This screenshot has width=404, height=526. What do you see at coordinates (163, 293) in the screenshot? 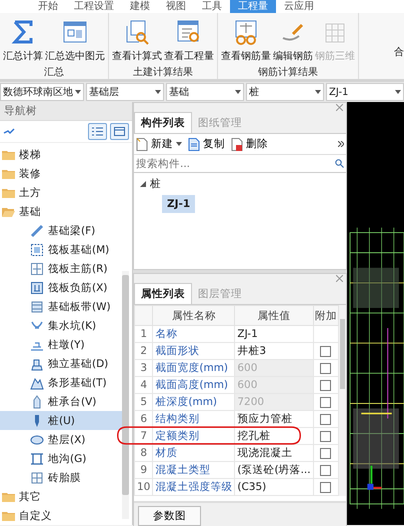
I see `panel-tab: 属性列表` at bounding box center [163, 293].